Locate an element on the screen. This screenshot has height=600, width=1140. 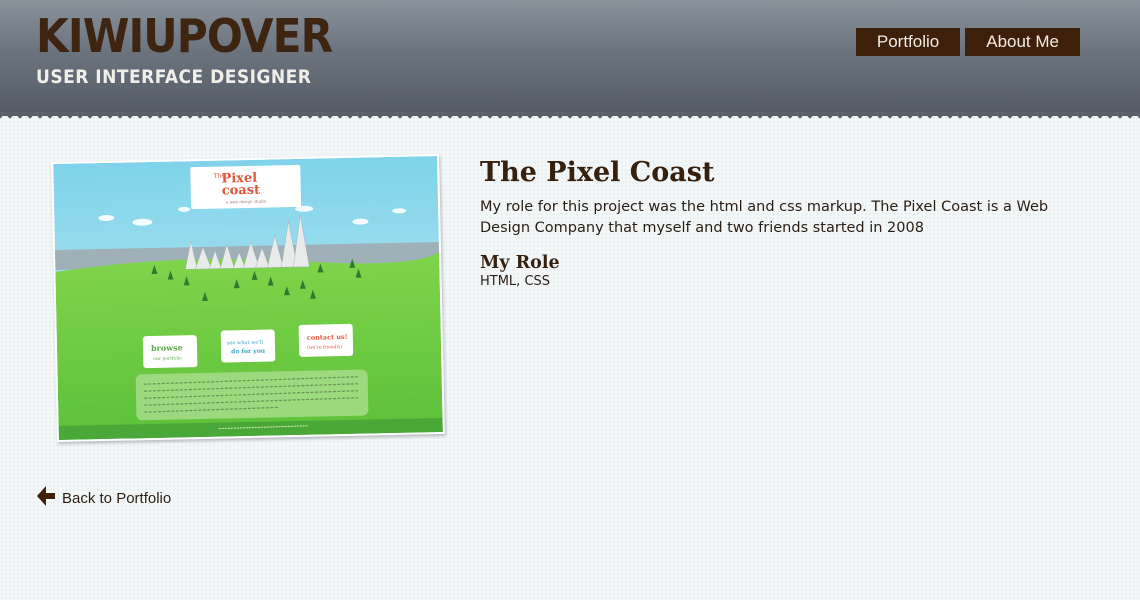
screenshot-card1-sub: our portfolio is located at coordinates (167, 358).